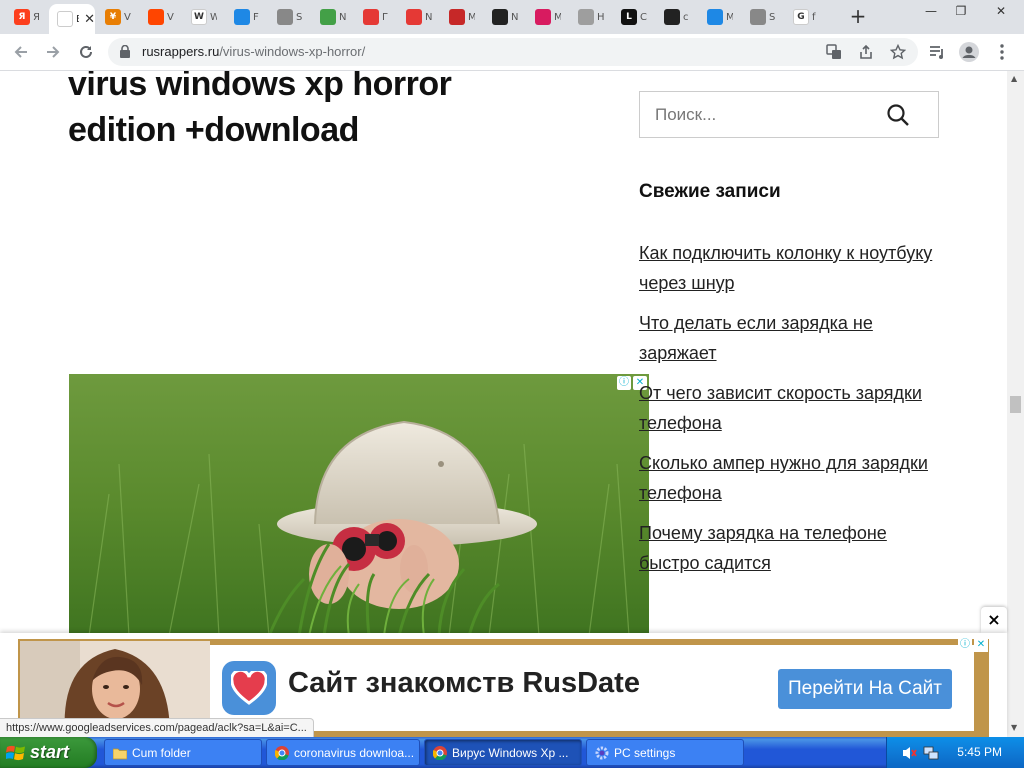 The height and width of the screenshot is (768, 1024). What do you see at coordinates (181, 51) in the screenshot?
I see `url-domain: rusrappers.ru` at bounding box center [181, 51].